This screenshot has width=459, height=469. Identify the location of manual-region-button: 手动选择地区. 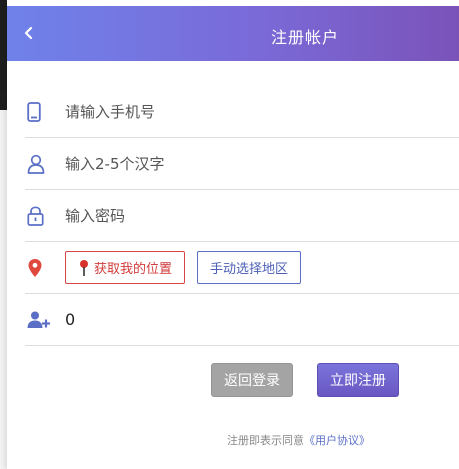
(249, 267).